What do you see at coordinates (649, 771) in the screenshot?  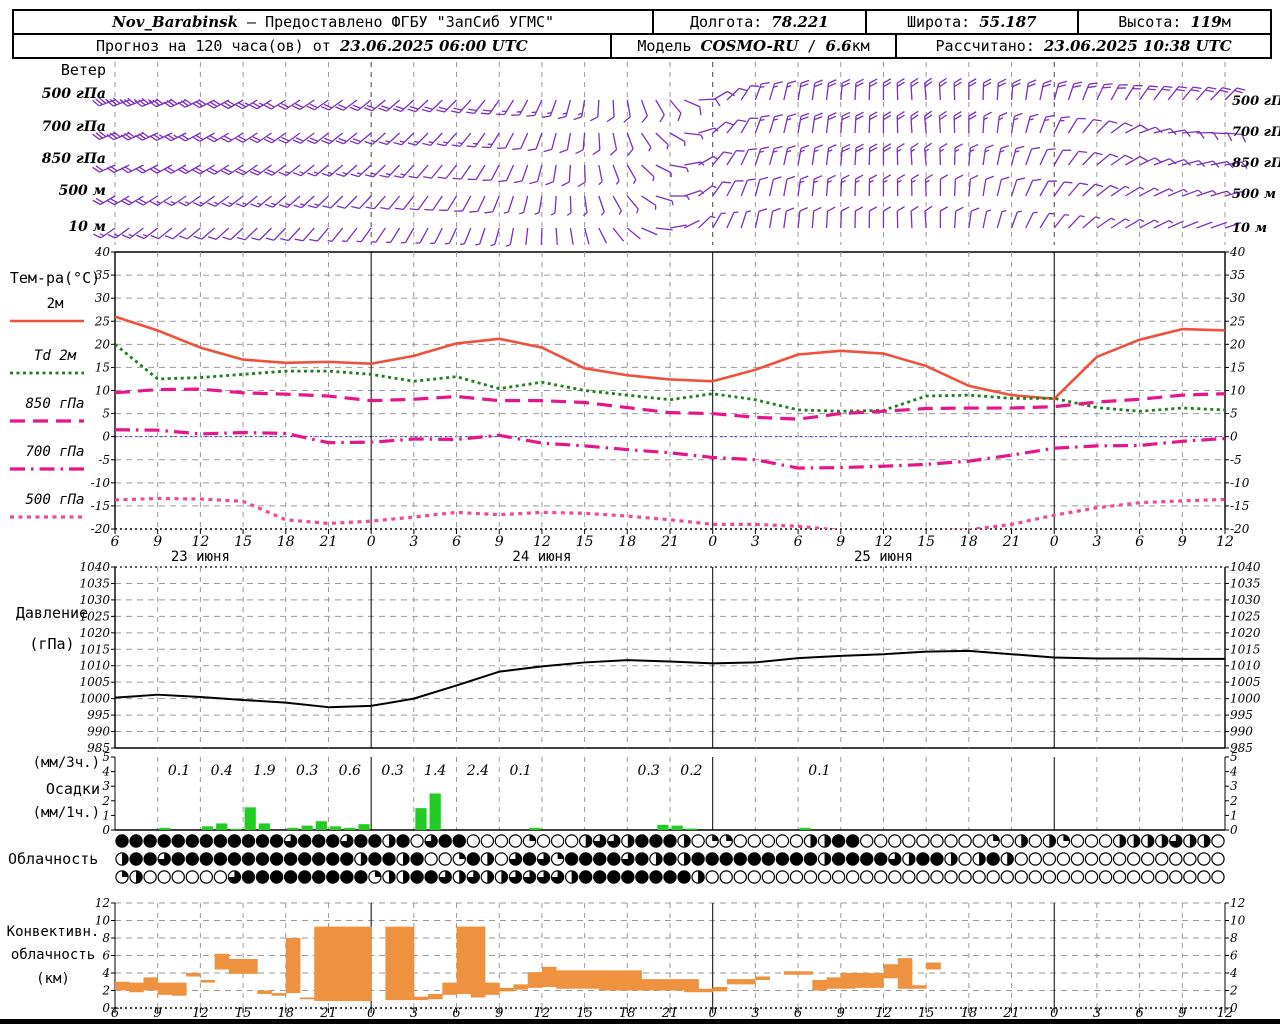 I see `svg-text: 0.3` at bounding box center [649, 771].